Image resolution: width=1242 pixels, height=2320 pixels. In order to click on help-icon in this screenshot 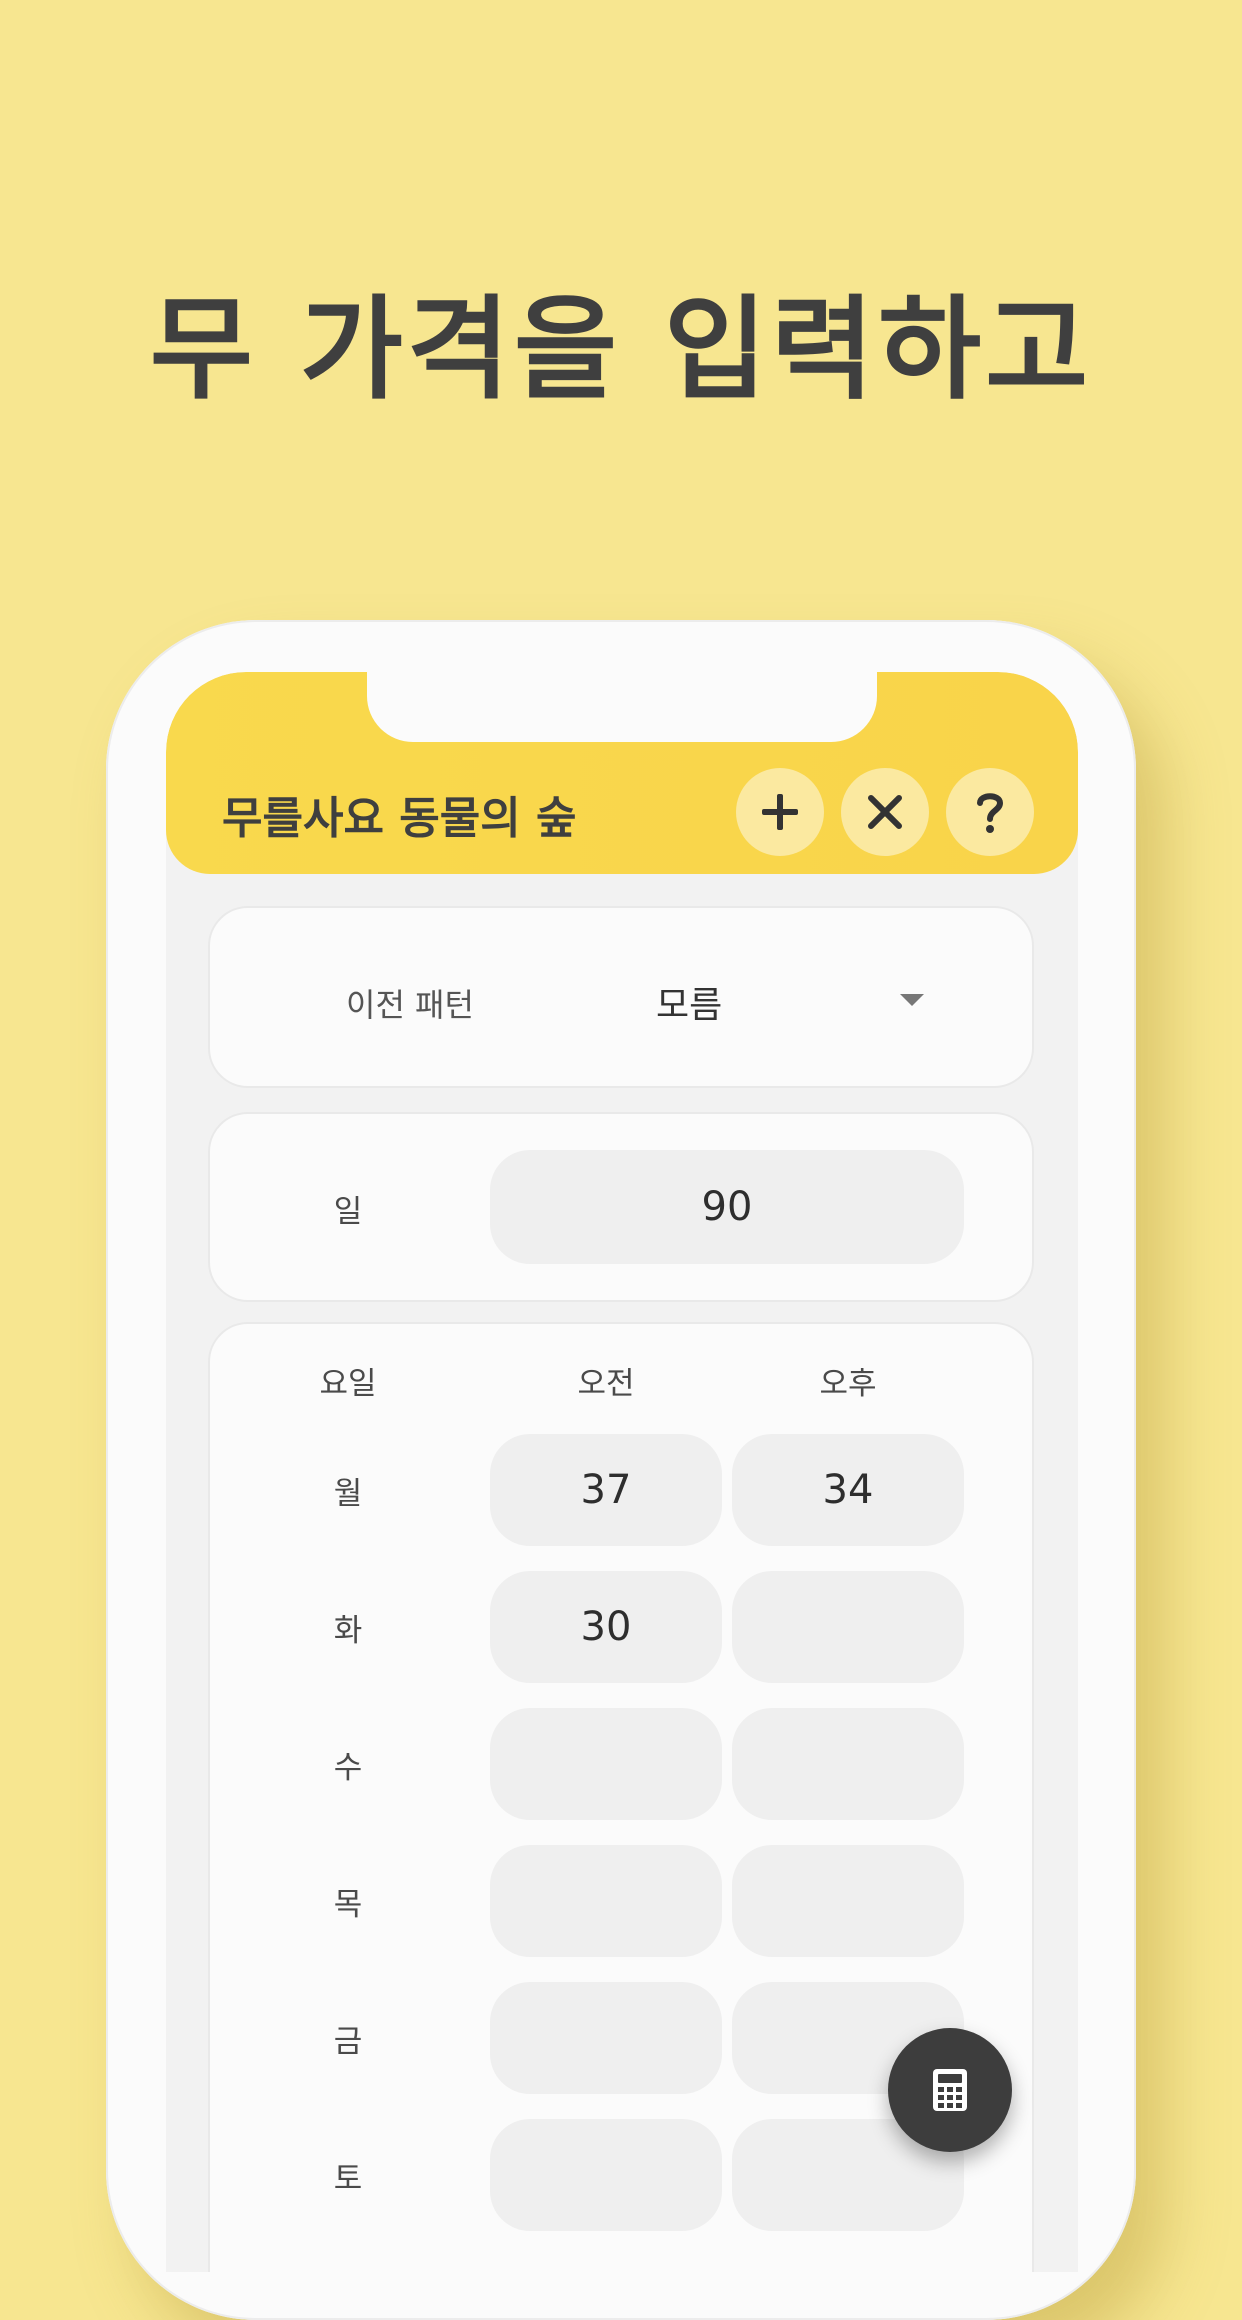, I will do `click(990, 813)`.